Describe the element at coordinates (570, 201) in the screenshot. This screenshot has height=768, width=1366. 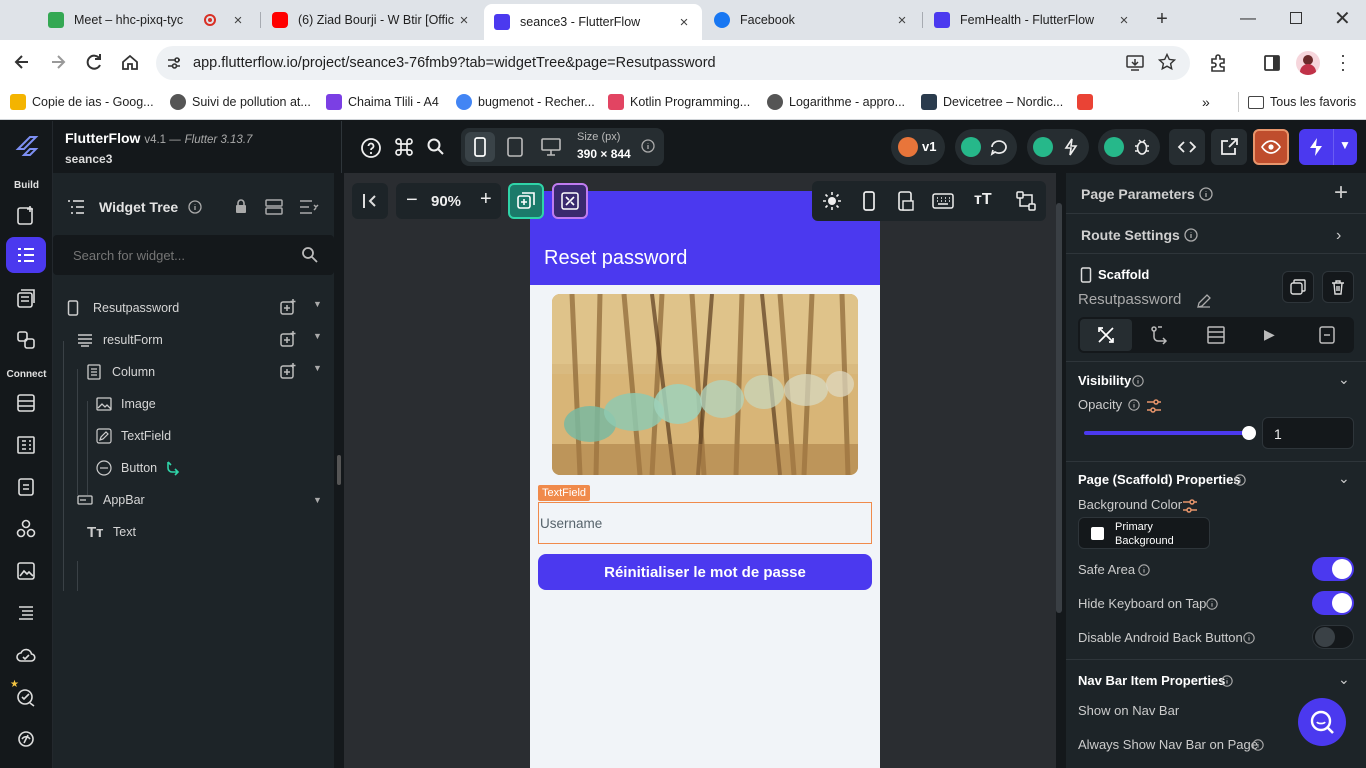
I see `tools-icon` at that location.